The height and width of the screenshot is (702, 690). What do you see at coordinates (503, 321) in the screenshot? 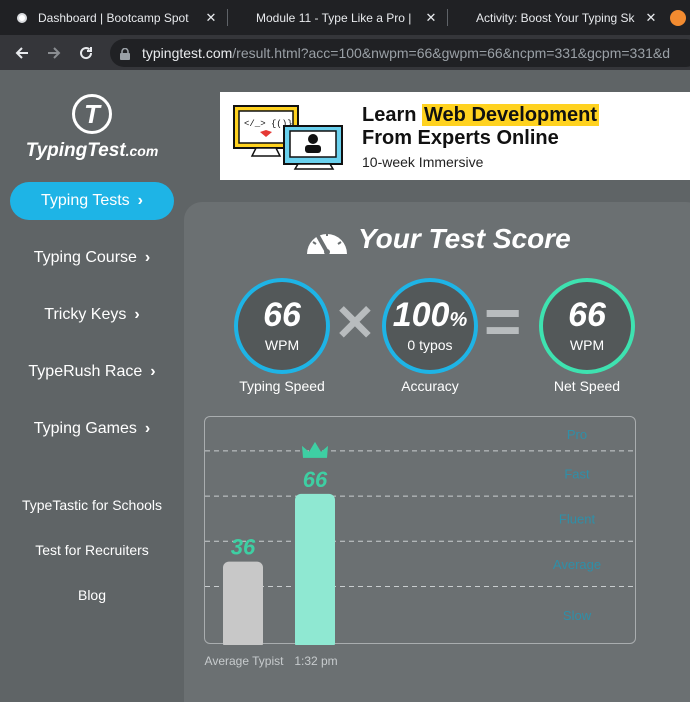
I see `equals-icon: =` at bounding box center [503, 321].